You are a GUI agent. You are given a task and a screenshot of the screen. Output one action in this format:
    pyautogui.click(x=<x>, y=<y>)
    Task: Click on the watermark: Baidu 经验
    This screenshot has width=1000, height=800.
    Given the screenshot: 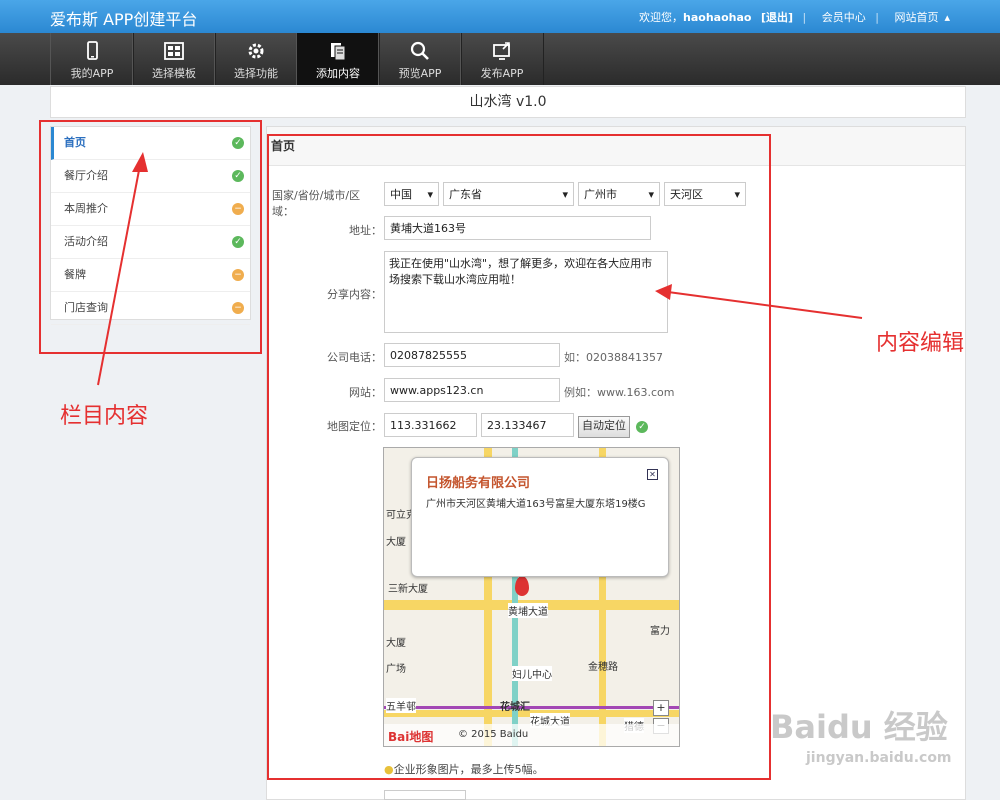 What is the action you would take?
    pyautogui.click(x=859, y=727)
    